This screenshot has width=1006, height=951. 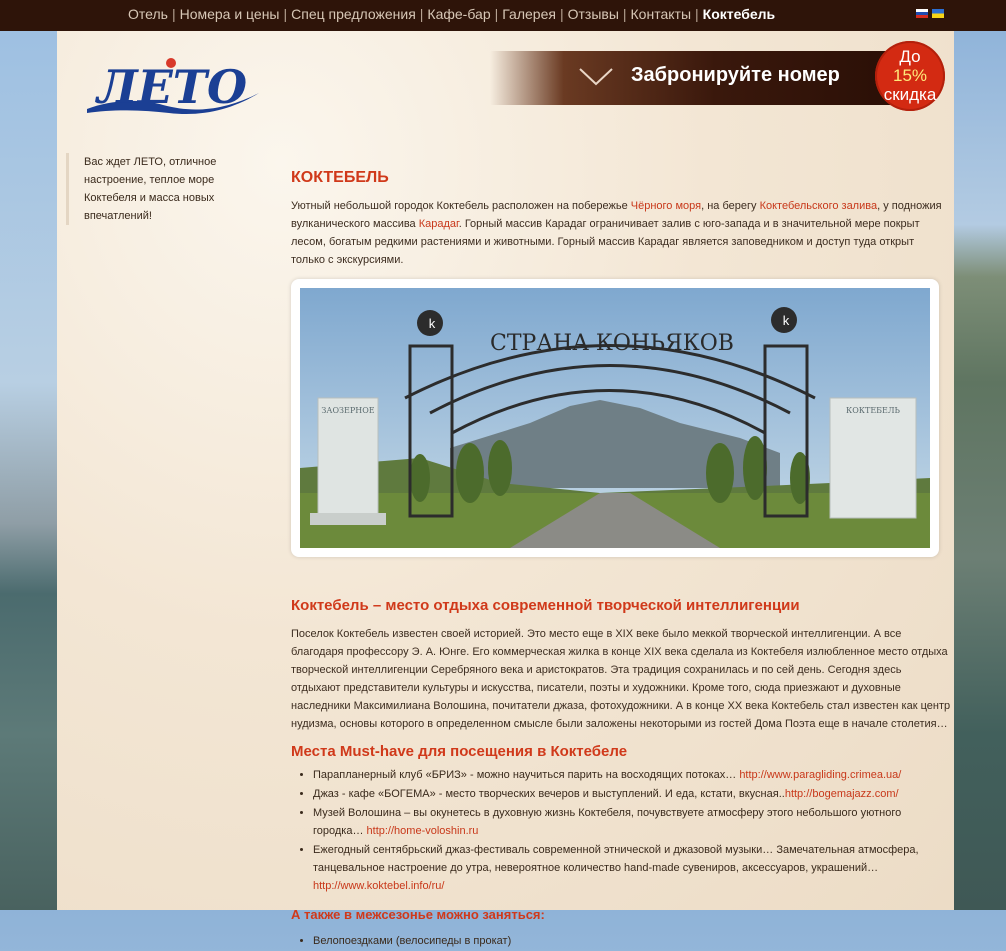 What do you see at coordinates (661, 14) in the screenshot?
I see `nav-item-7: Контакты` at bounding box center [661, 14].